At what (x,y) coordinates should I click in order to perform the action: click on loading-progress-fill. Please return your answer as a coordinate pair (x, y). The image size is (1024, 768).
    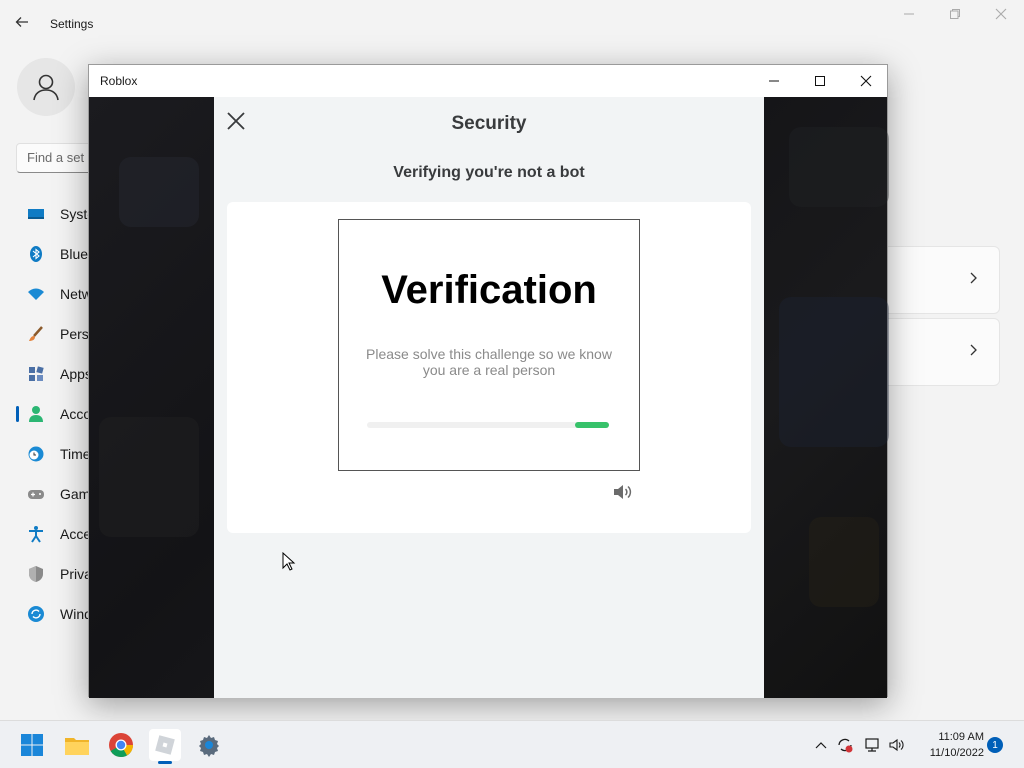
    Looking at the image, I should click on (592, 425).